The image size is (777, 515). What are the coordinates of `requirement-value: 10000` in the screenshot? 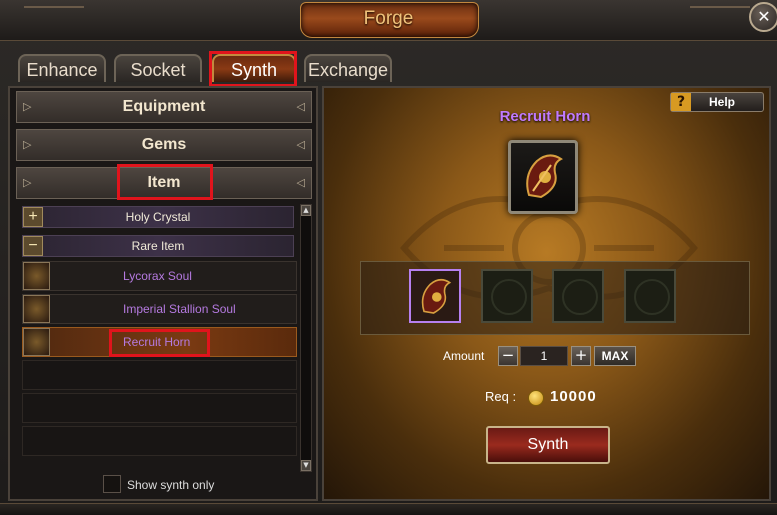 It's located at (573, 396).